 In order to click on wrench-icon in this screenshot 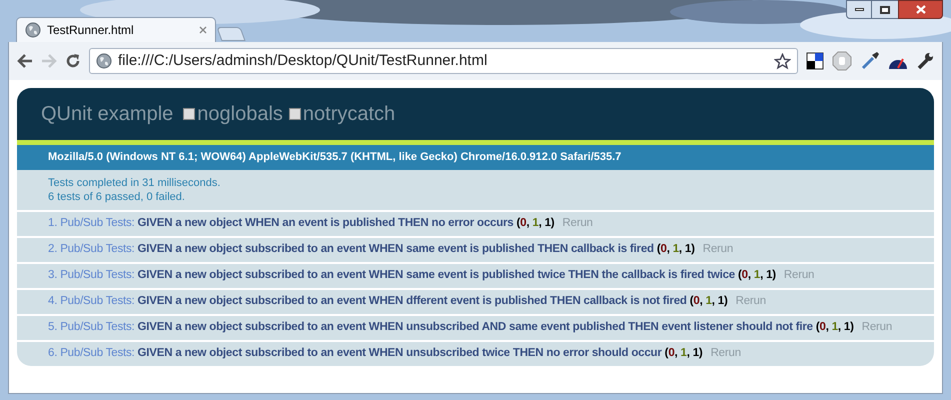, I will do `click(925, 61)`.